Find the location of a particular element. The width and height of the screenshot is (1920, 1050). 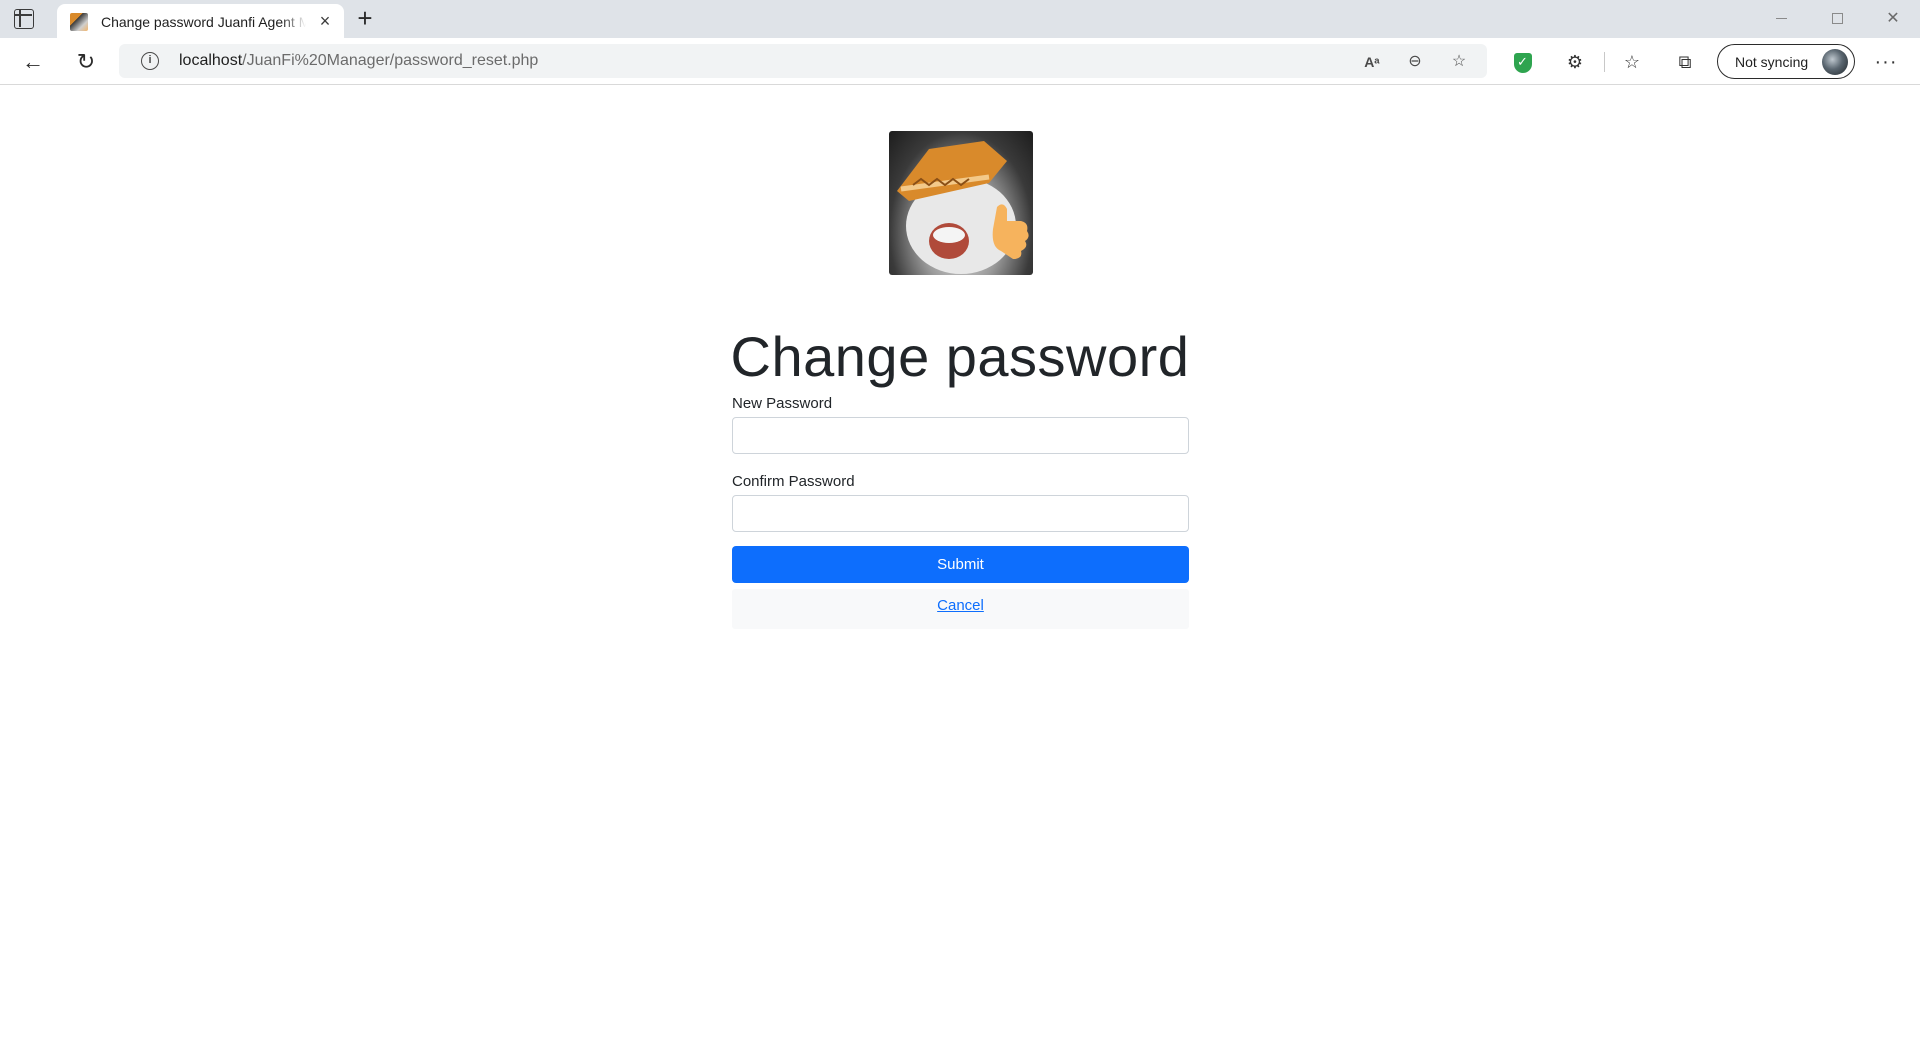

new-password-label: New Password is located at coordinates (782, 403).